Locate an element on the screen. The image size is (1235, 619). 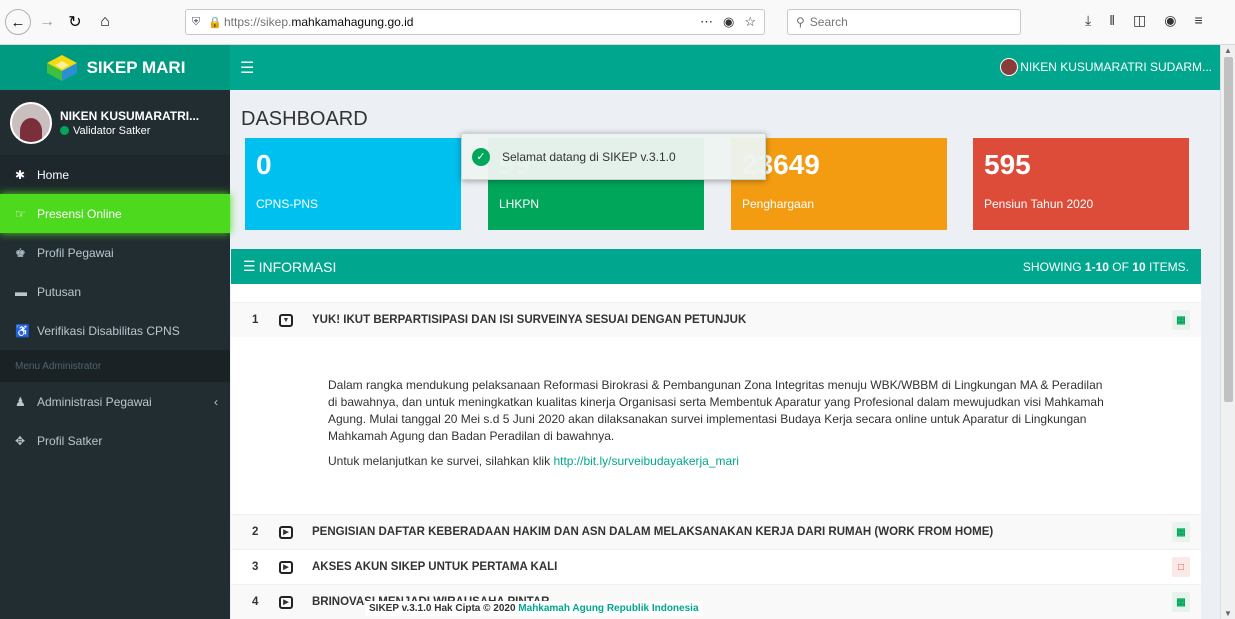
user-panel: NIKEN KUSUMARATRI... Validator Satker is located at coordinates (115, 122).